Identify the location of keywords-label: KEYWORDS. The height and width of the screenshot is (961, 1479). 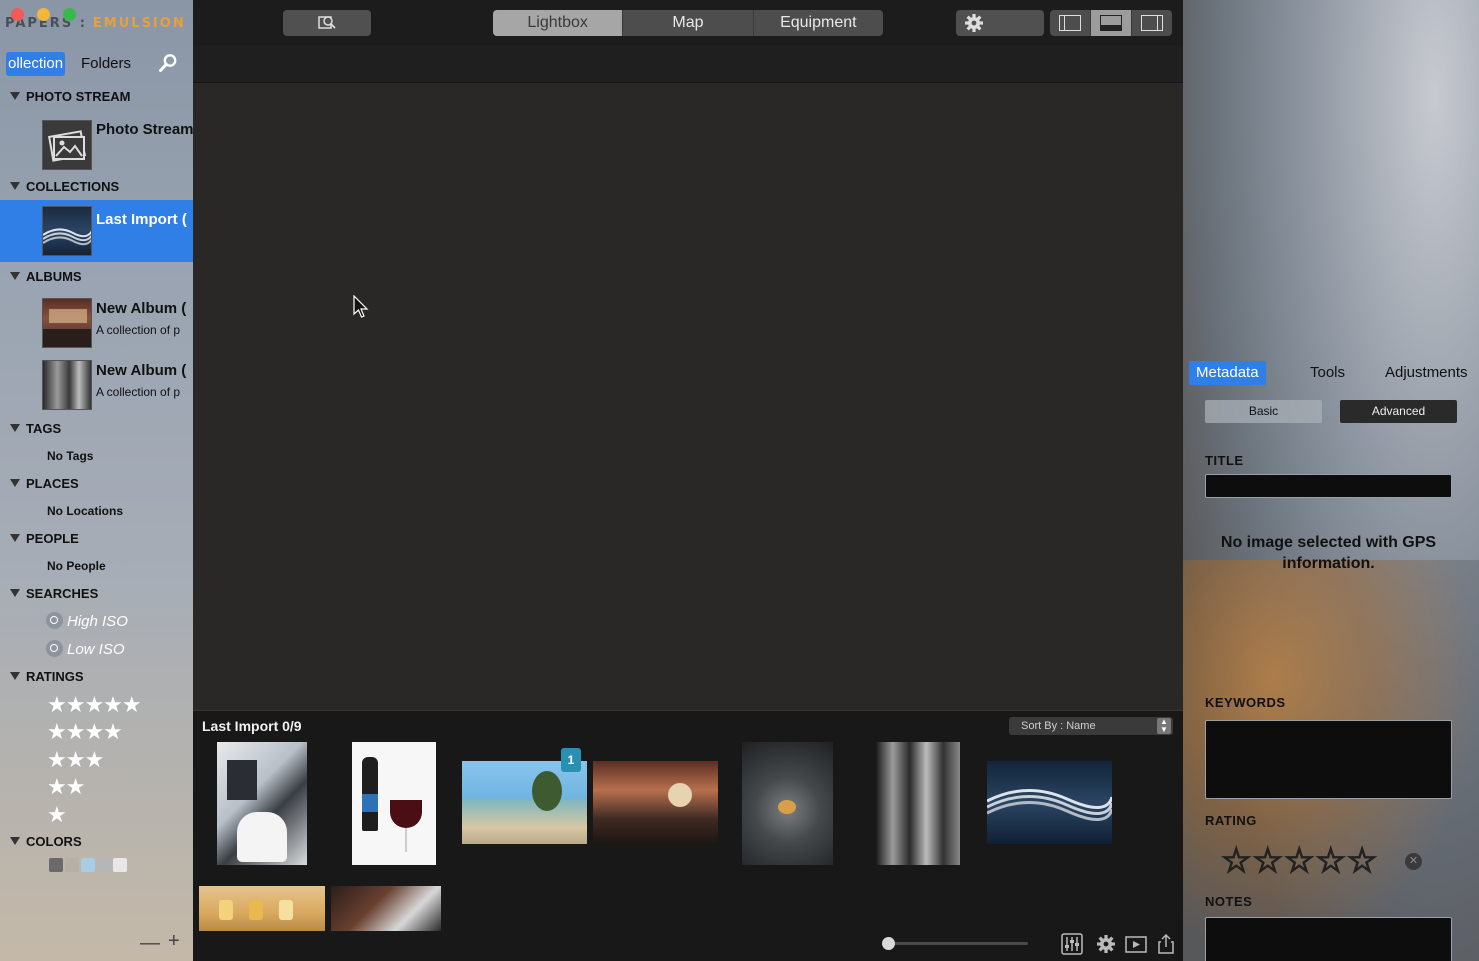
(1245, 702).